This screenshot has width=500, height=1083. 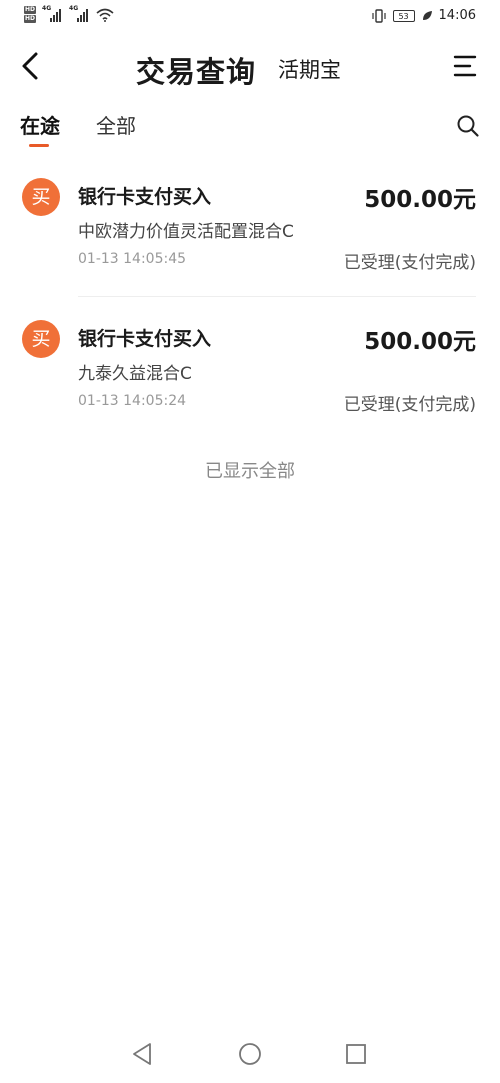 I want to click on status-bar-left: HD HD 4G 4G, so click(x=69, y=14).